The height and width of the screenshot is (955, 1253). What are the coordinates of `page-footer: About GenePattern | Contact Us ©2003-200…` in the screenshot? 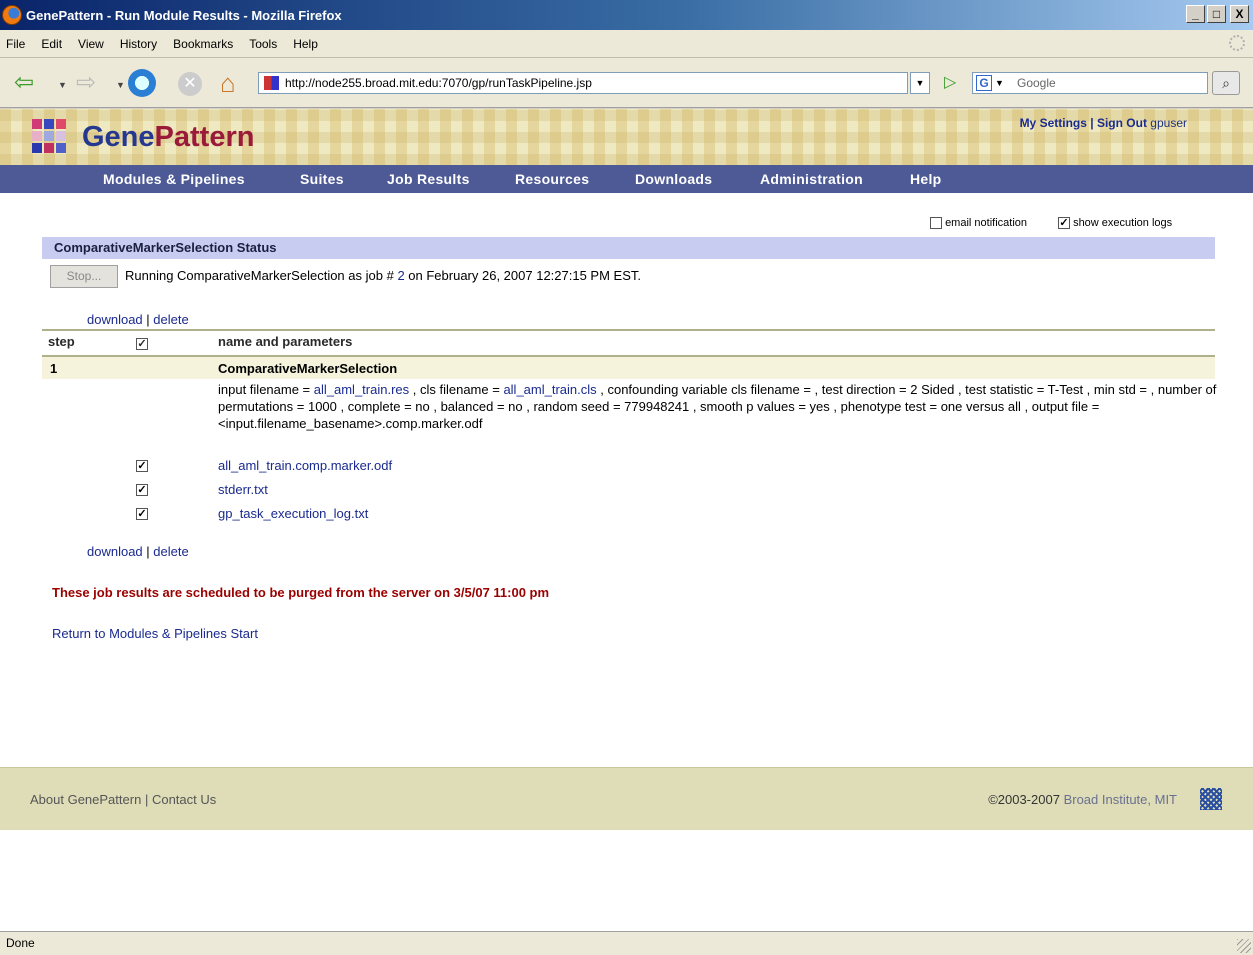 It's located at (626, 798).